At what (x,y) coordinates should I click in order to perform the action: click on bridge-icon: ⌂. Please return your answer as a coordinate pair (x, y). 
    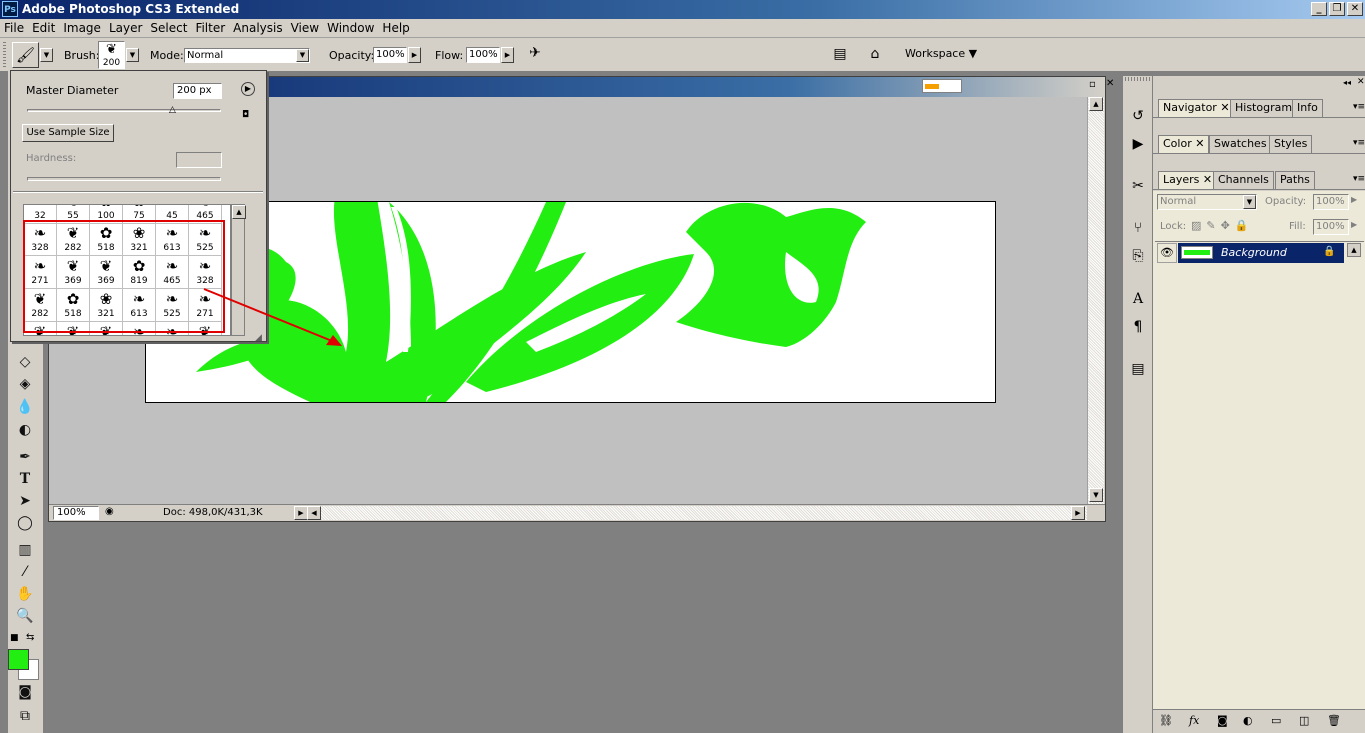
    Looking at the image, I should click on (875, 55).